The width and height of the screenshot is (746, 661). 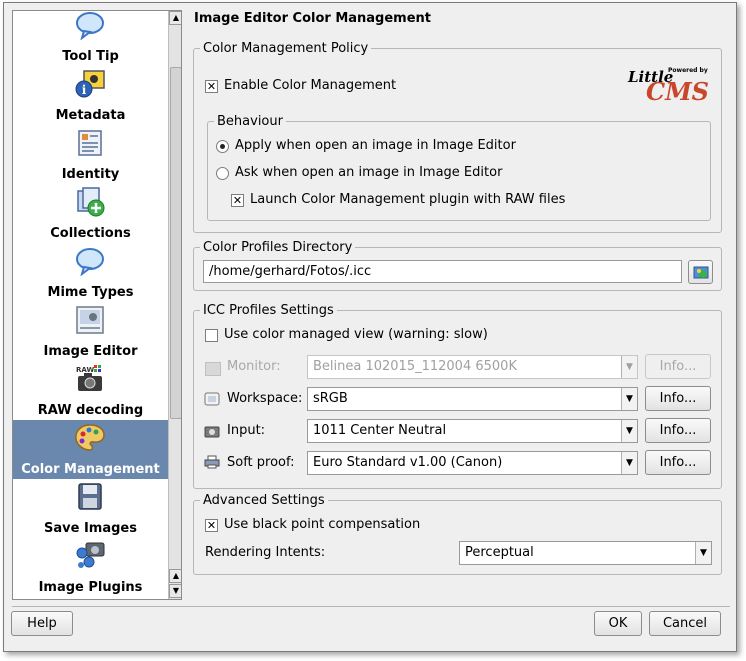 What do you see at coordinates (90, 143) in the screenshot?
I see `identity-card-icon` at bounding box center [90, 143].